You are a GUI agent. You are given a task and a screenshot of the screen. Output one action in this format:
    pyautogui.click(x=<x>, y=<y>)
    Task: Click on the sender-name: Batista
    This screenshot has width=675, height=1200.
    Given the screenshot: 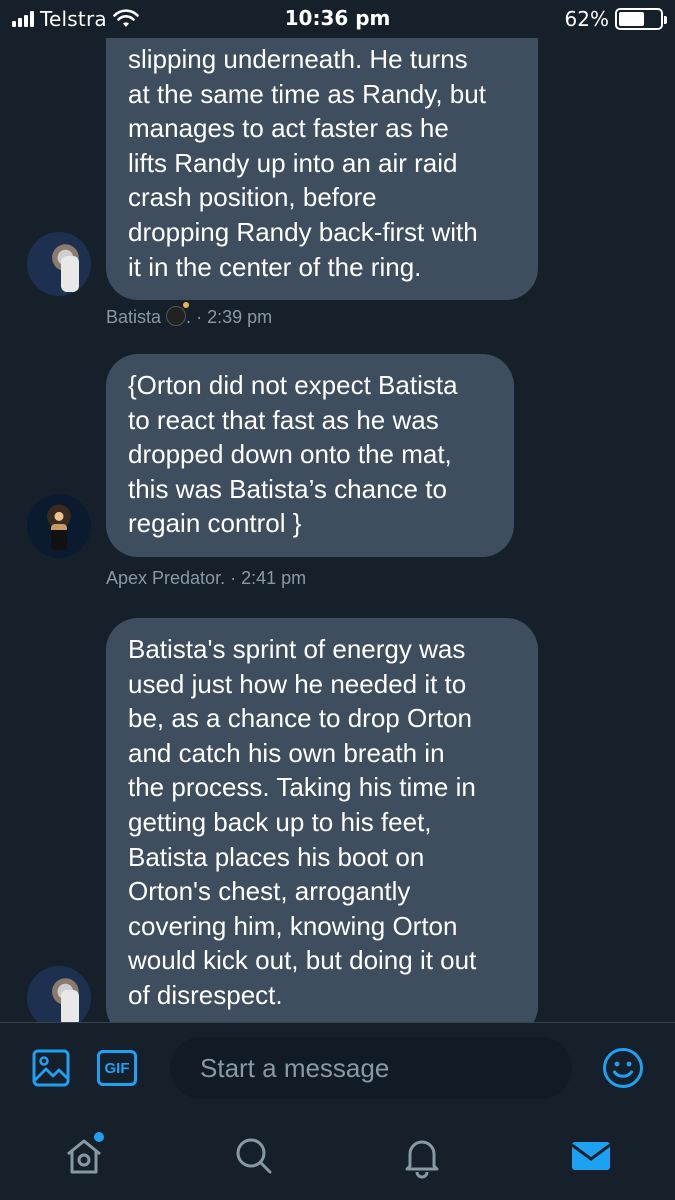 What is the action you would take?
    pyautogui.click(x=134, y=317)
    